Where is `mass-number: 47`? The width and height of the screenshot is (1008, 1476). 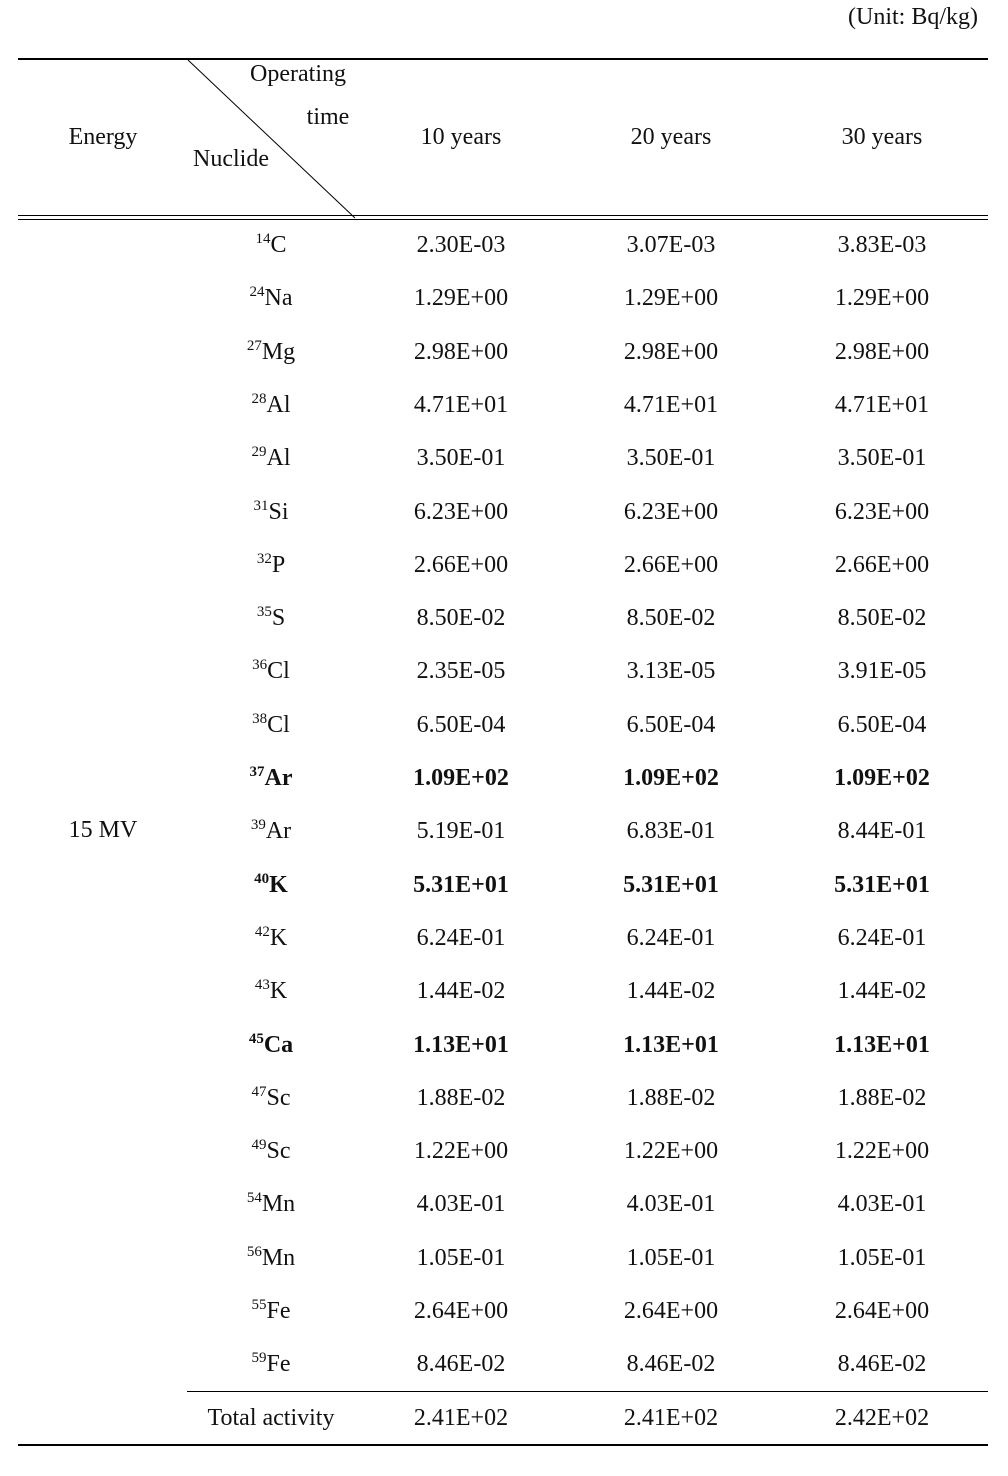
mass-number: 47 is located at coordinates (259, 1091).